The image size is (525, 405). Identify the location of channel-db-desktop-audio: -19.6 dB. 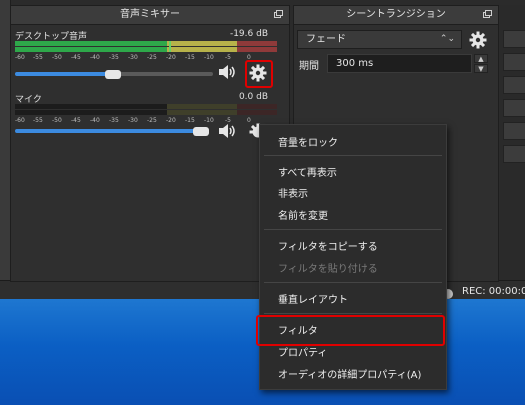
(248, 34).